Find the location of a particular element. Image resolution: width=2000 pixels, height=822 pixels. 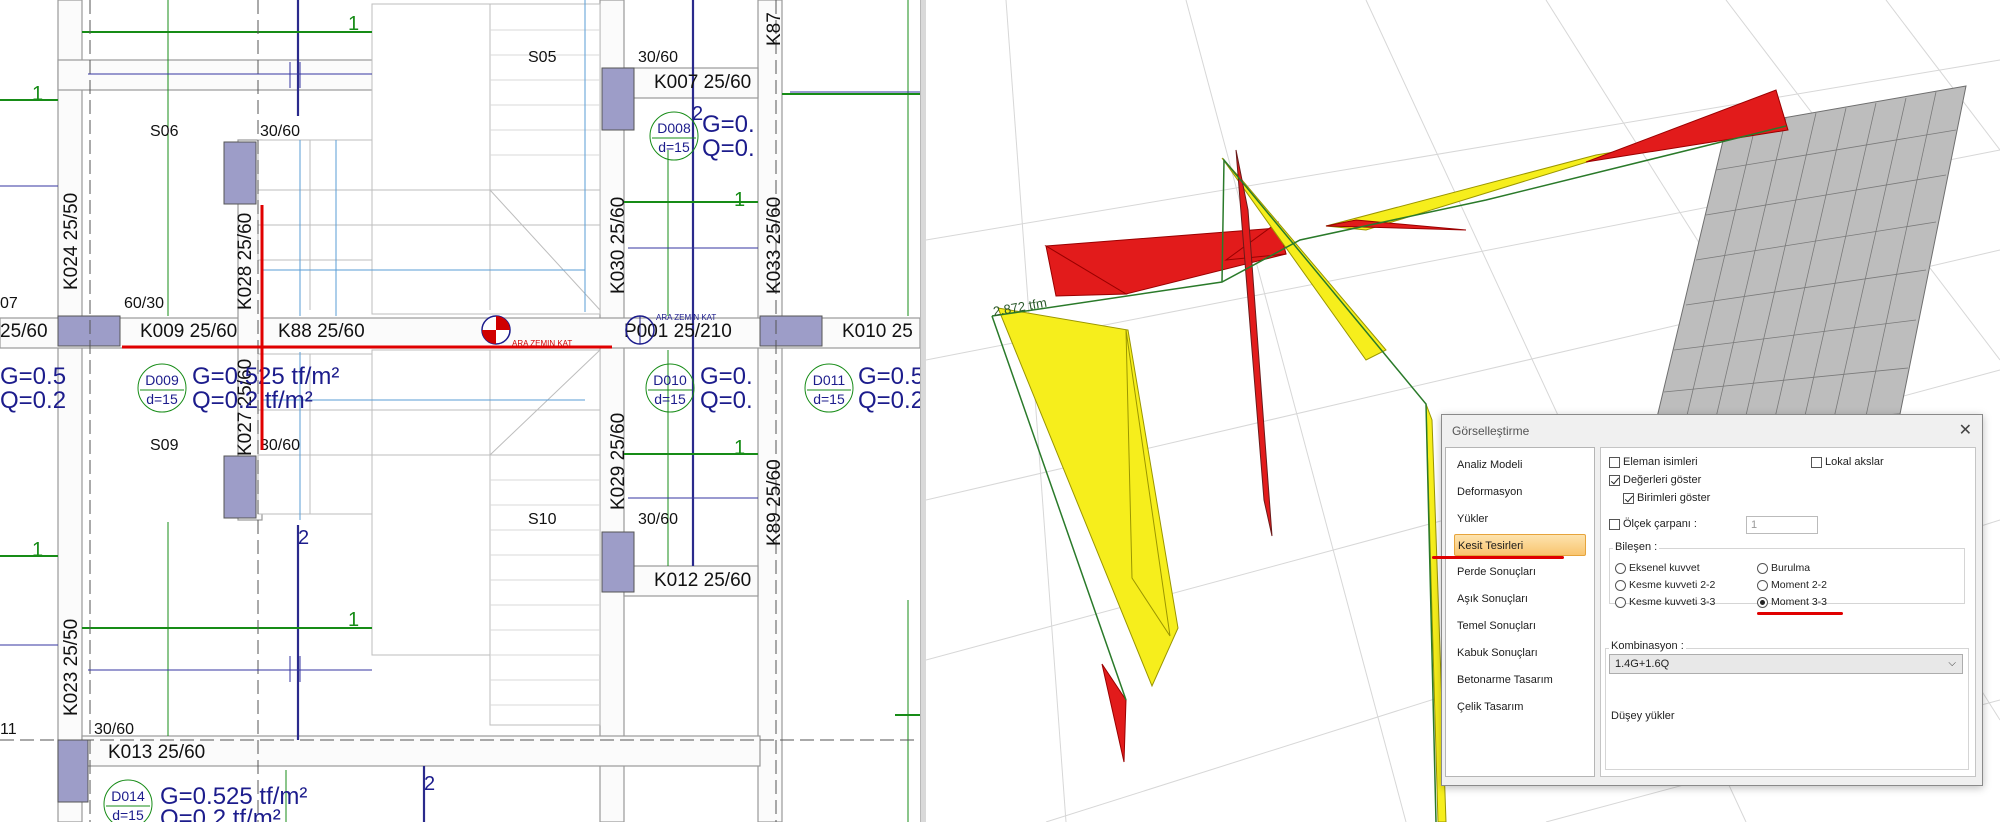

nav-item-temel-sonuclari: Temel Sonuçları is located at coordinates (1520, 626).